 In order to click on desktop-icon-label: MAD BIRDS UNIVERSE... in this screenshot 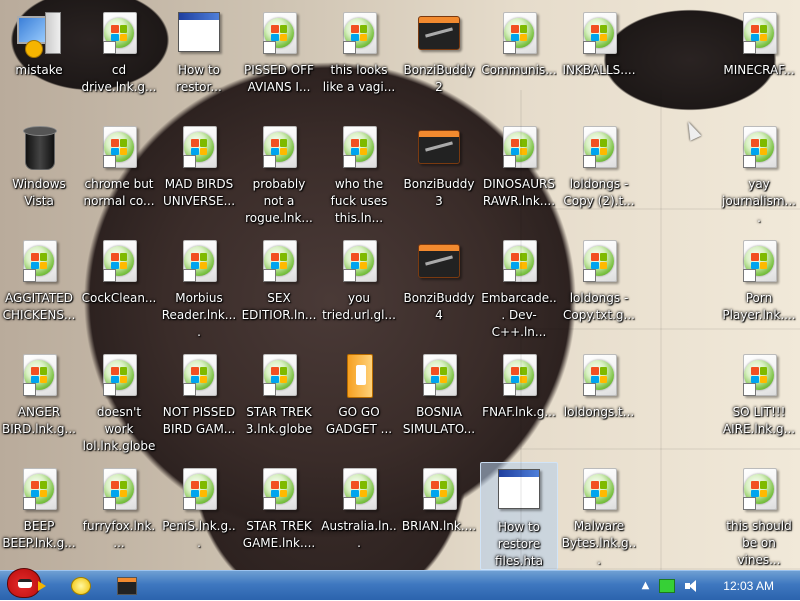, I will do `click(199, 192)`.